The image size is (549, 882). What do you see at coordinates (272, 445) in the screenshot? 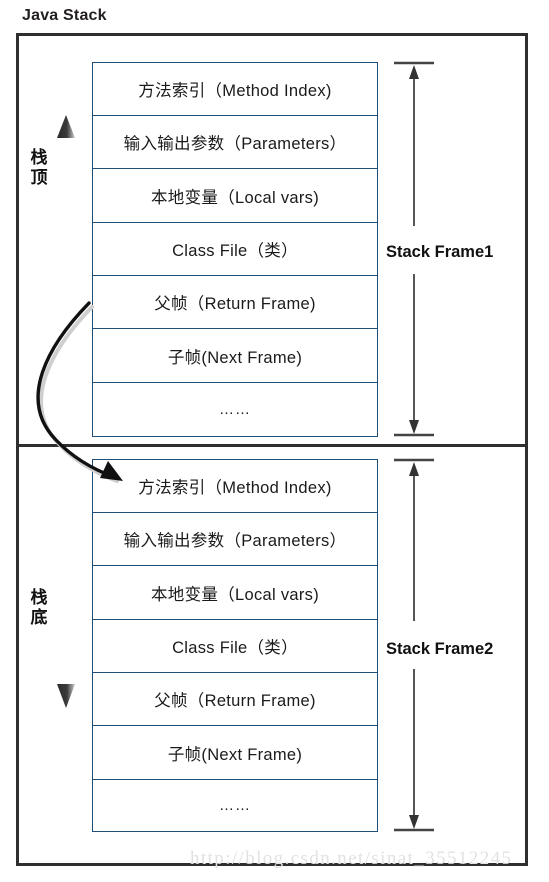
I see `frame-divider` at bounding box center [272, 445].